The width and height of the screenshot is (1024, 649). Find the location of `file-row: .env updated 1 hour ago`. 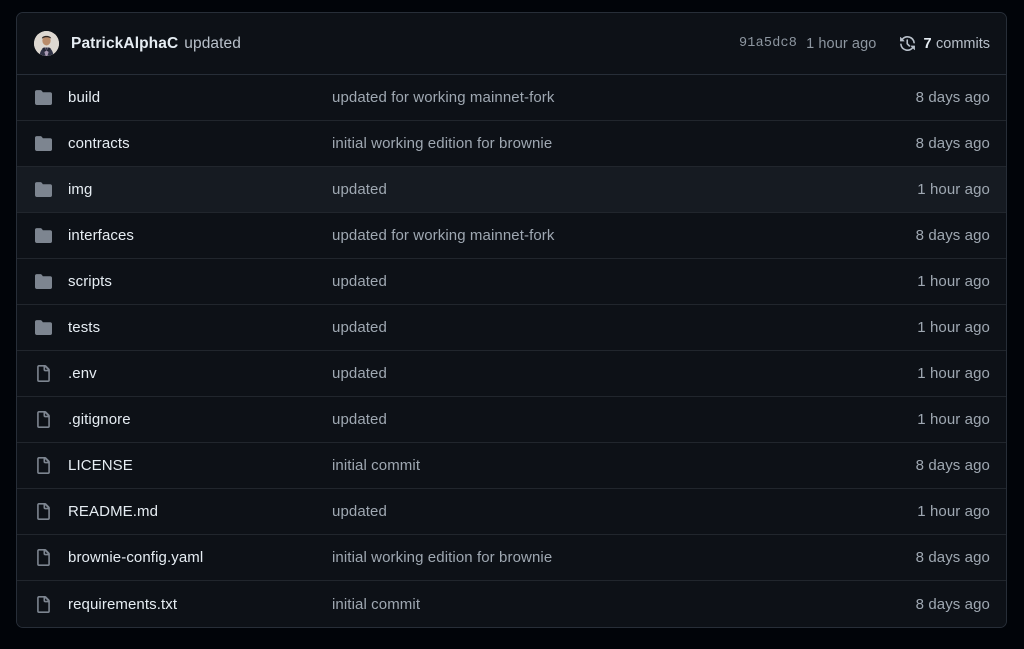

file-row: .env updated 1 hour ago is located at coordinates (511, 374).